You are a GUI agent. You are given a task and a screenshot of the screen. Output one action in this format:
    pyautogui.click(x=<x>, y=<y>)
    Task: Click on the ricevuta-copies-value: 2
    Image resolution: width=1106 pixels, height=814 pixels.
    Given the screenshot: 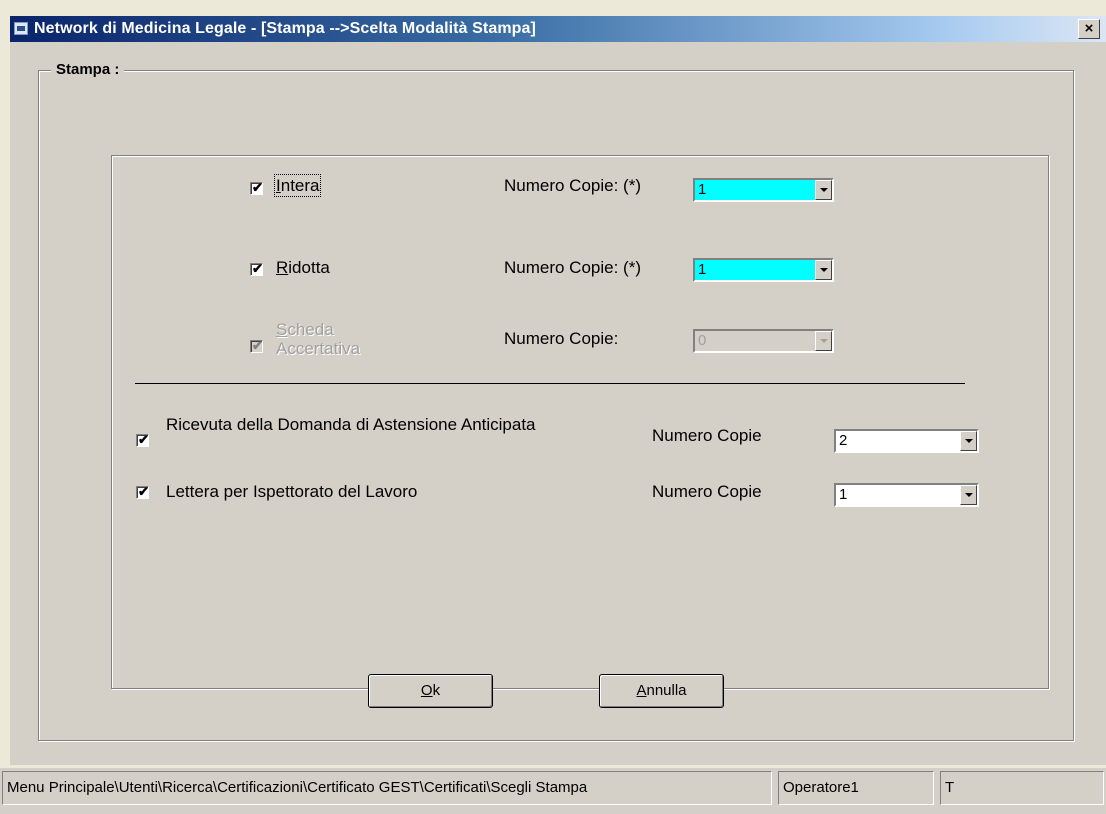 What is the action you would take?
    pyautogui.click(x=843, y=440)
    